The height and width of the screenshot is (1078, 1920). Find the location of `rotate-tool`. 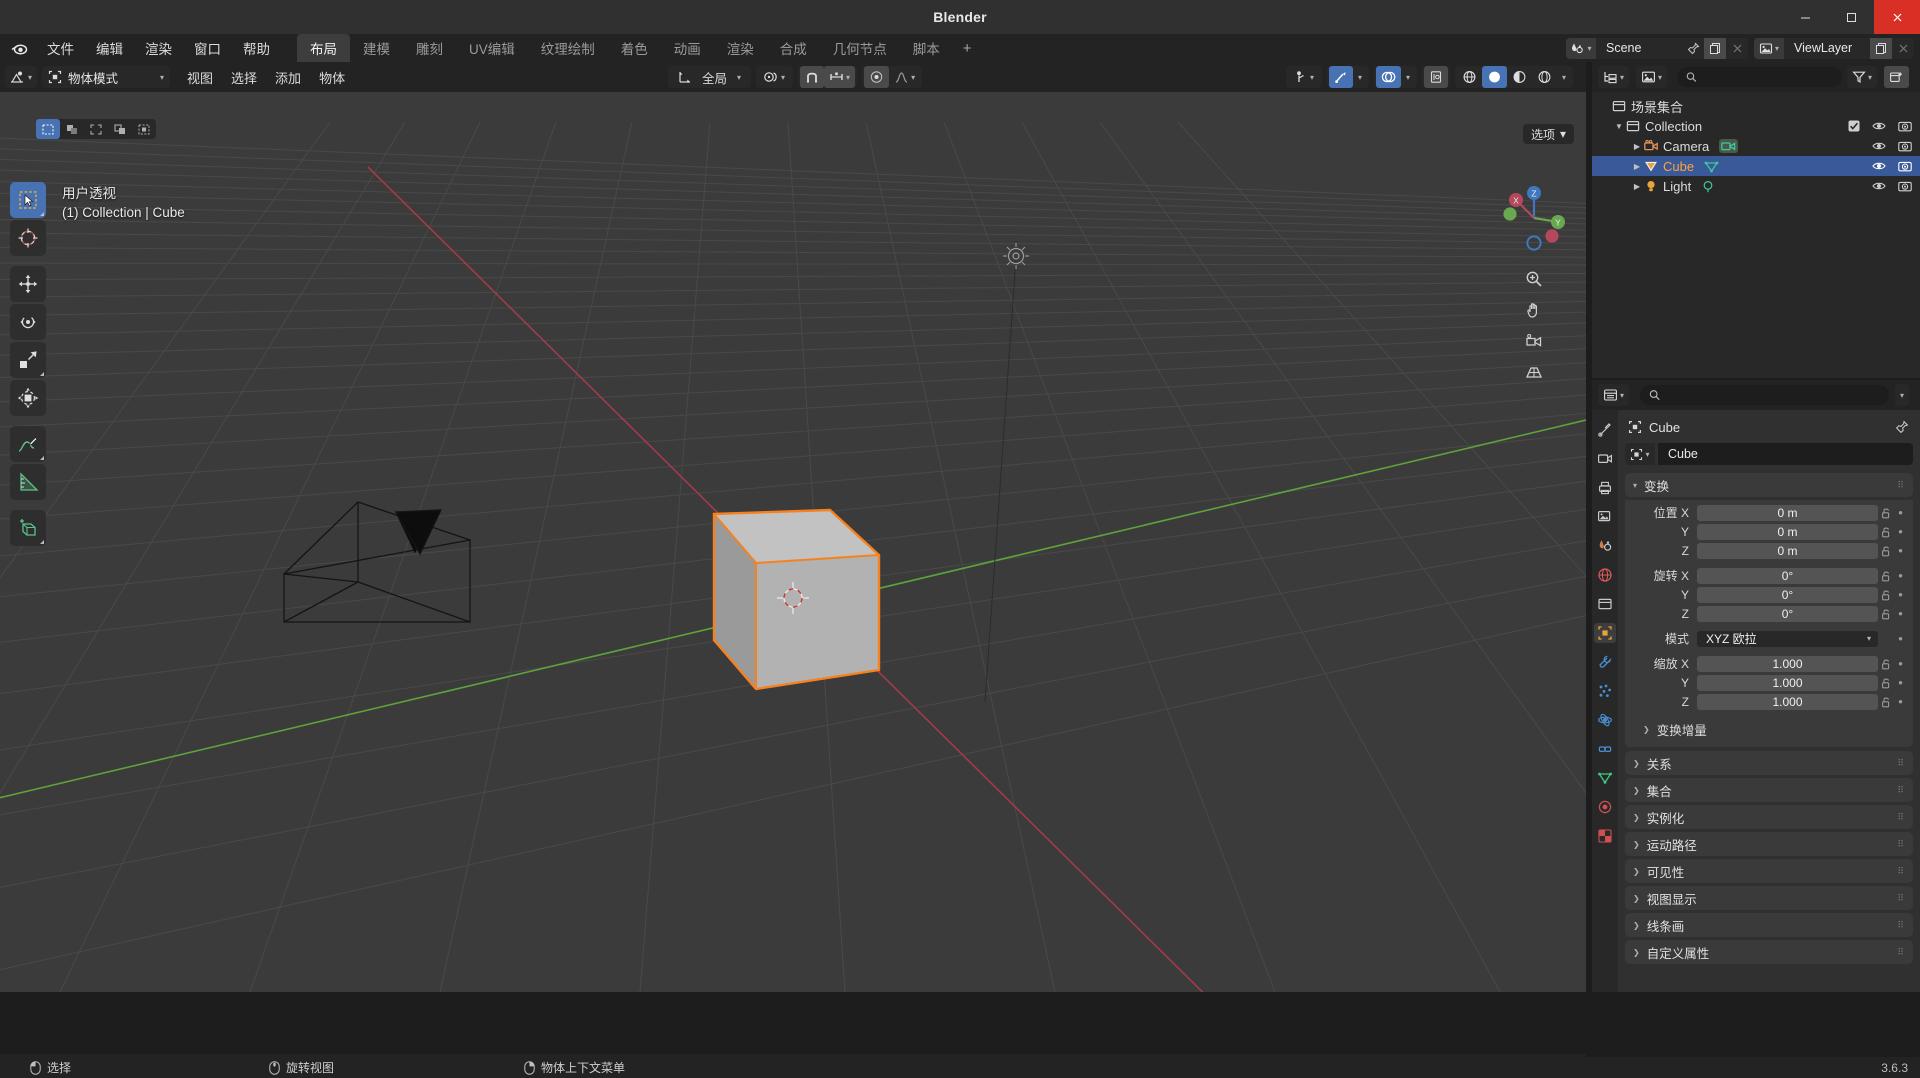

rotate-tool is located at coordinates (28, 322).